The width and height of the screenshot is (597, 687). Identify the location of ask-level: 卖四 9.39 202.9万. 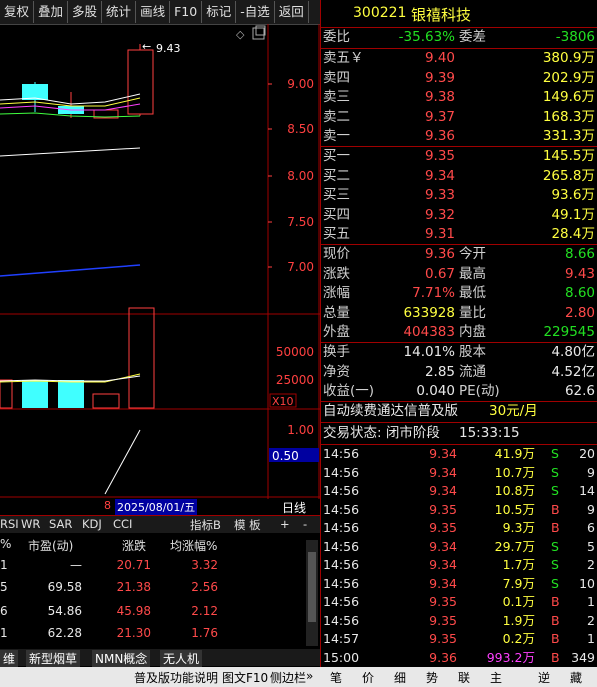
(459, 79).